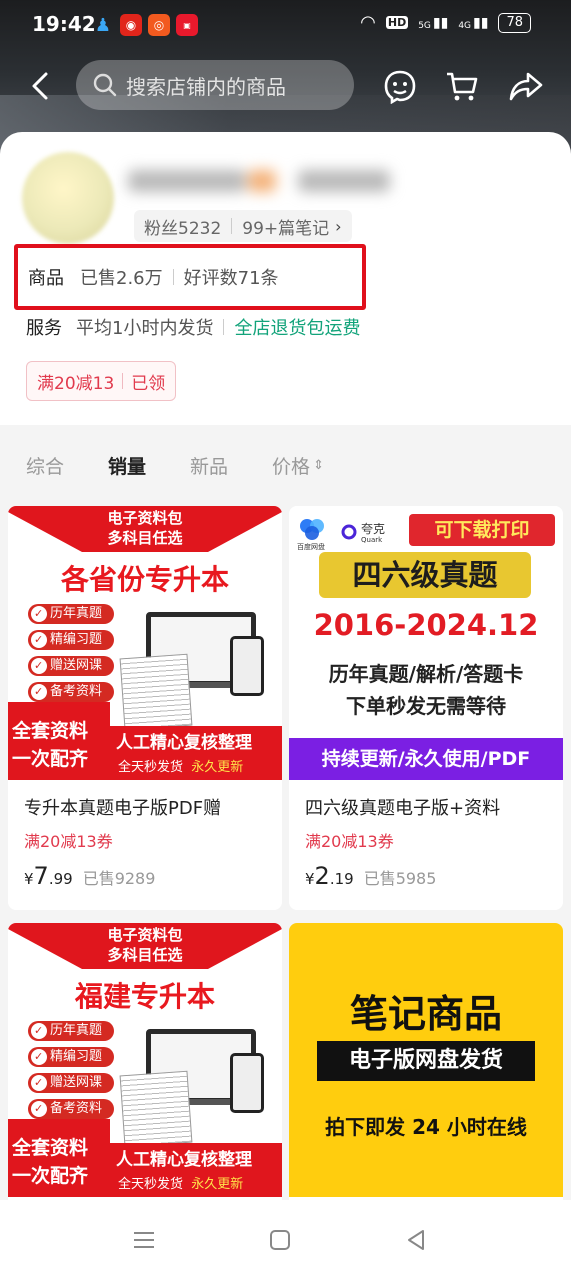 The width and height of the screenshot is (571, 1278). I want to click on coupon-text: 满20减13, so click(76, 383).